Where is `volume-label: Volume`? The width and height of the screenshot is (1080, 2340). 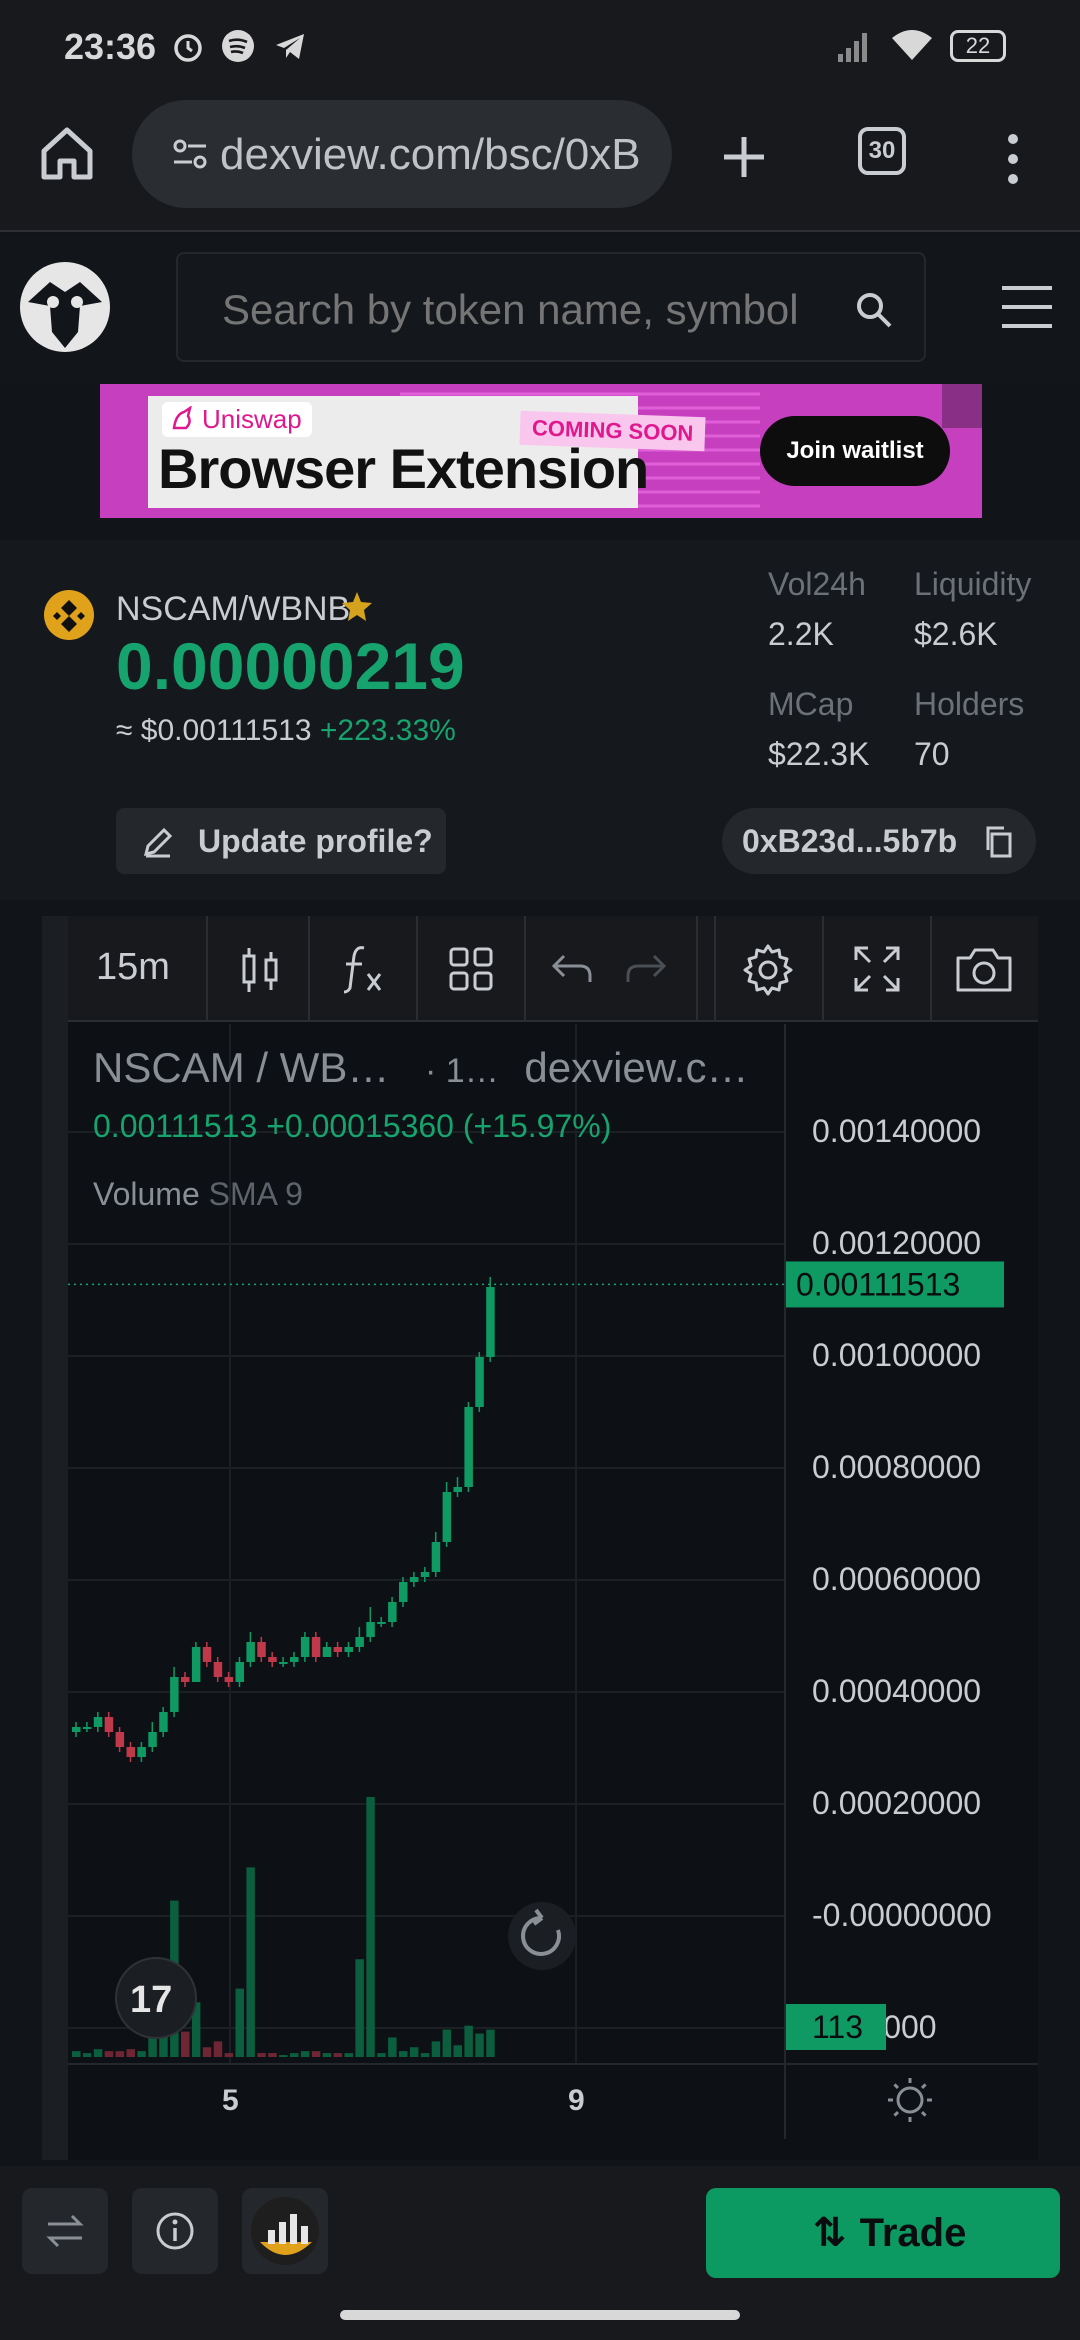
volume-label: Volume is located at coordinates (146, 1194).